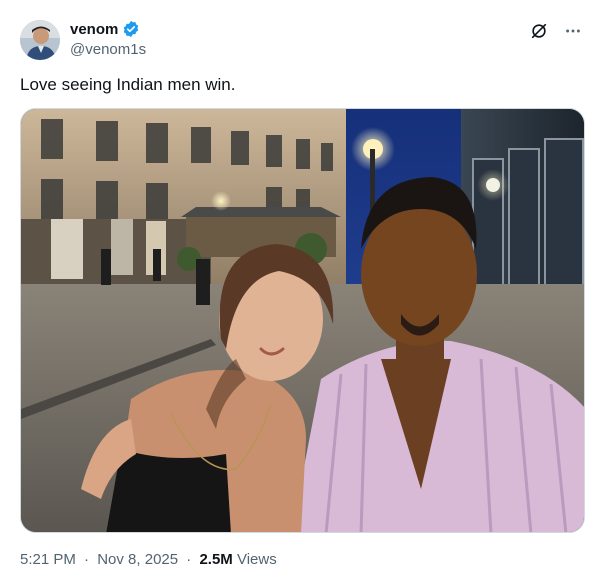 Image resolution: width=600 pixels, height=576 pixels. What do you see at coordinates (137, 559) in the screenshot?
I see `tweet-date: Nov 8, 2025` at bounding box center [137, 559].